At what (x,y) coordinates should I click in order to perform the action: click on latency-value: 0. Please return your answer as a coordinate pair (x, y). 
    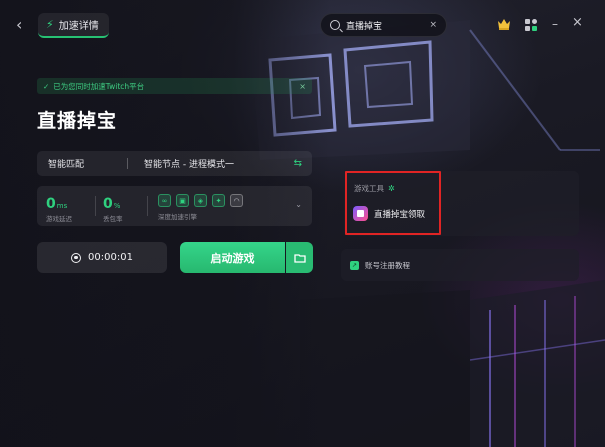
    Looking at the image, I should click on (51, 204).